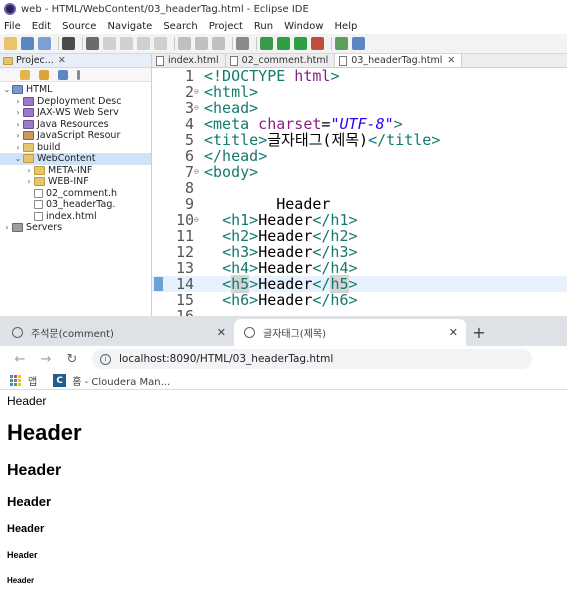 The height and width of the screenshot is (605, 567). Describe the element at coordinates (312, 359) in the screenshot. I see `url-input: i localhost:8090/HTML/03_headerTag.html` at that location.